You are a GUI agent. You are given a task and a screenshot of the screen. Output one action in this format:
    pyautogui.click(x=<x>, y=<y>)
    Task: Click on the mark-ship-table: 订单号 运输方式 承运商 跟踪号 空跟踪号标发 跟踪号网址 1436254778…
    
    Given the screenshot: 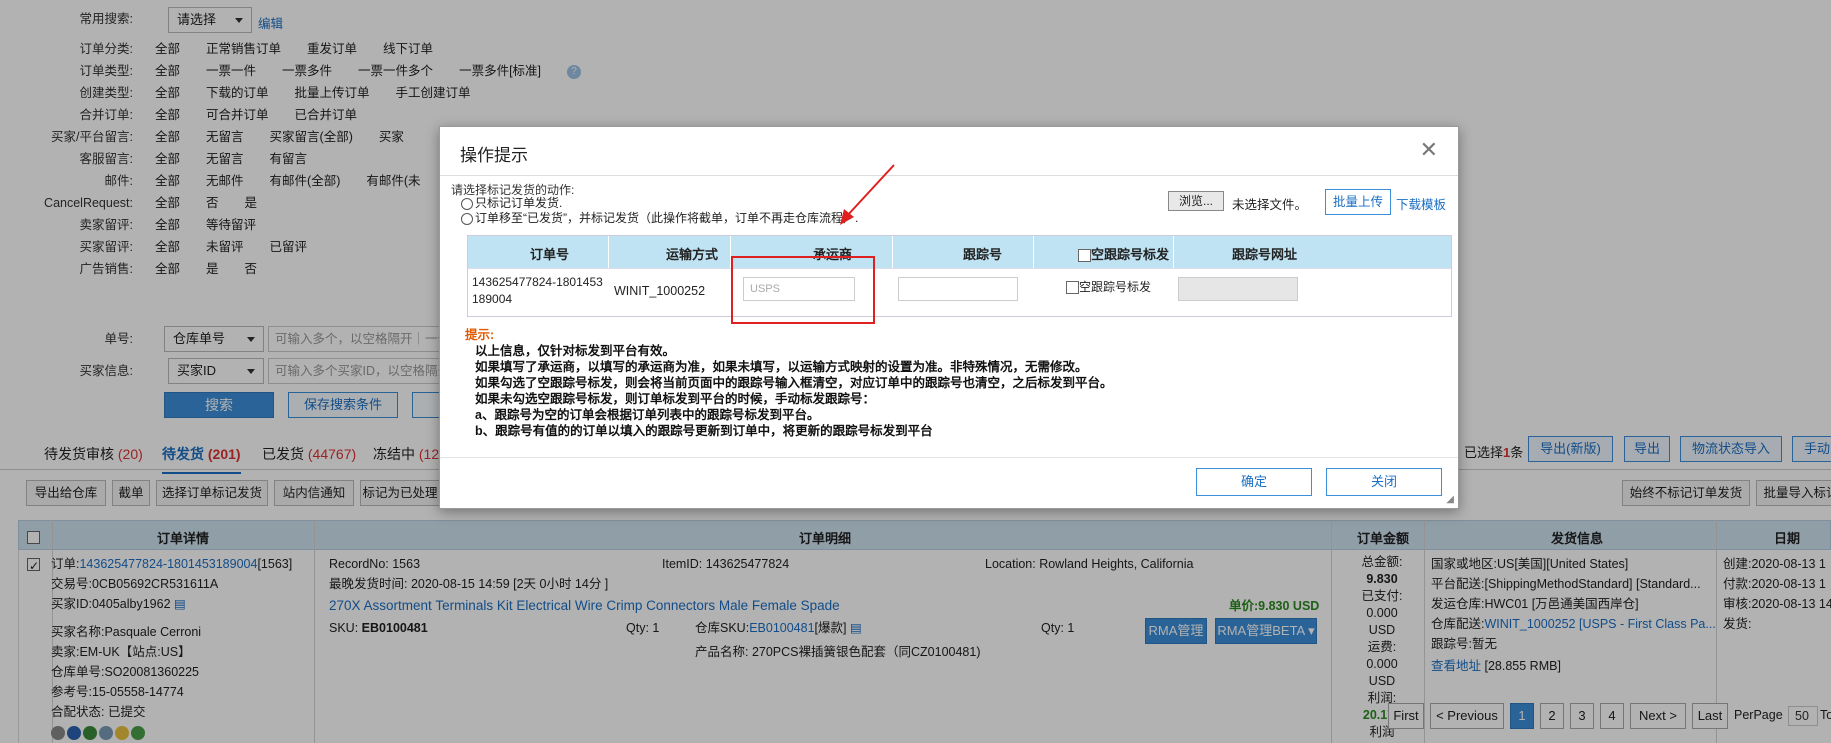 What is the action you would take?
    pyautogui.click(x=959, y=279)
    